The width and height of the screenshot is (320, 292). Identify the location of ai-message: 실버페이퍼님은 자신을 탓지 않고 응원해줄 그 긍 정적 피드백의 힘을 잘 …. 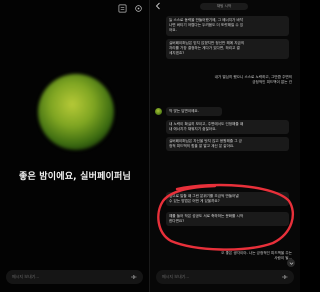
(227, 144).